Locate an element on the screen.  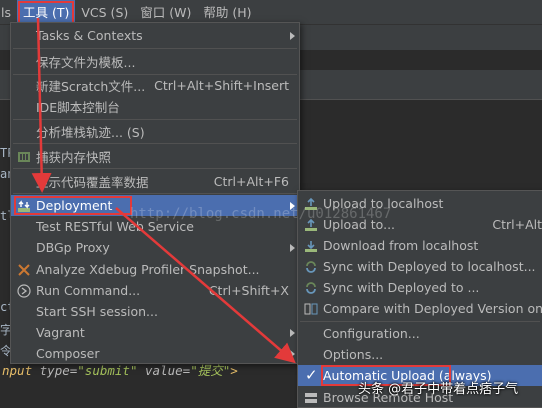
menu-item-label: 分析堆栈轨迹... (S) is located at coordinates (90, 132).